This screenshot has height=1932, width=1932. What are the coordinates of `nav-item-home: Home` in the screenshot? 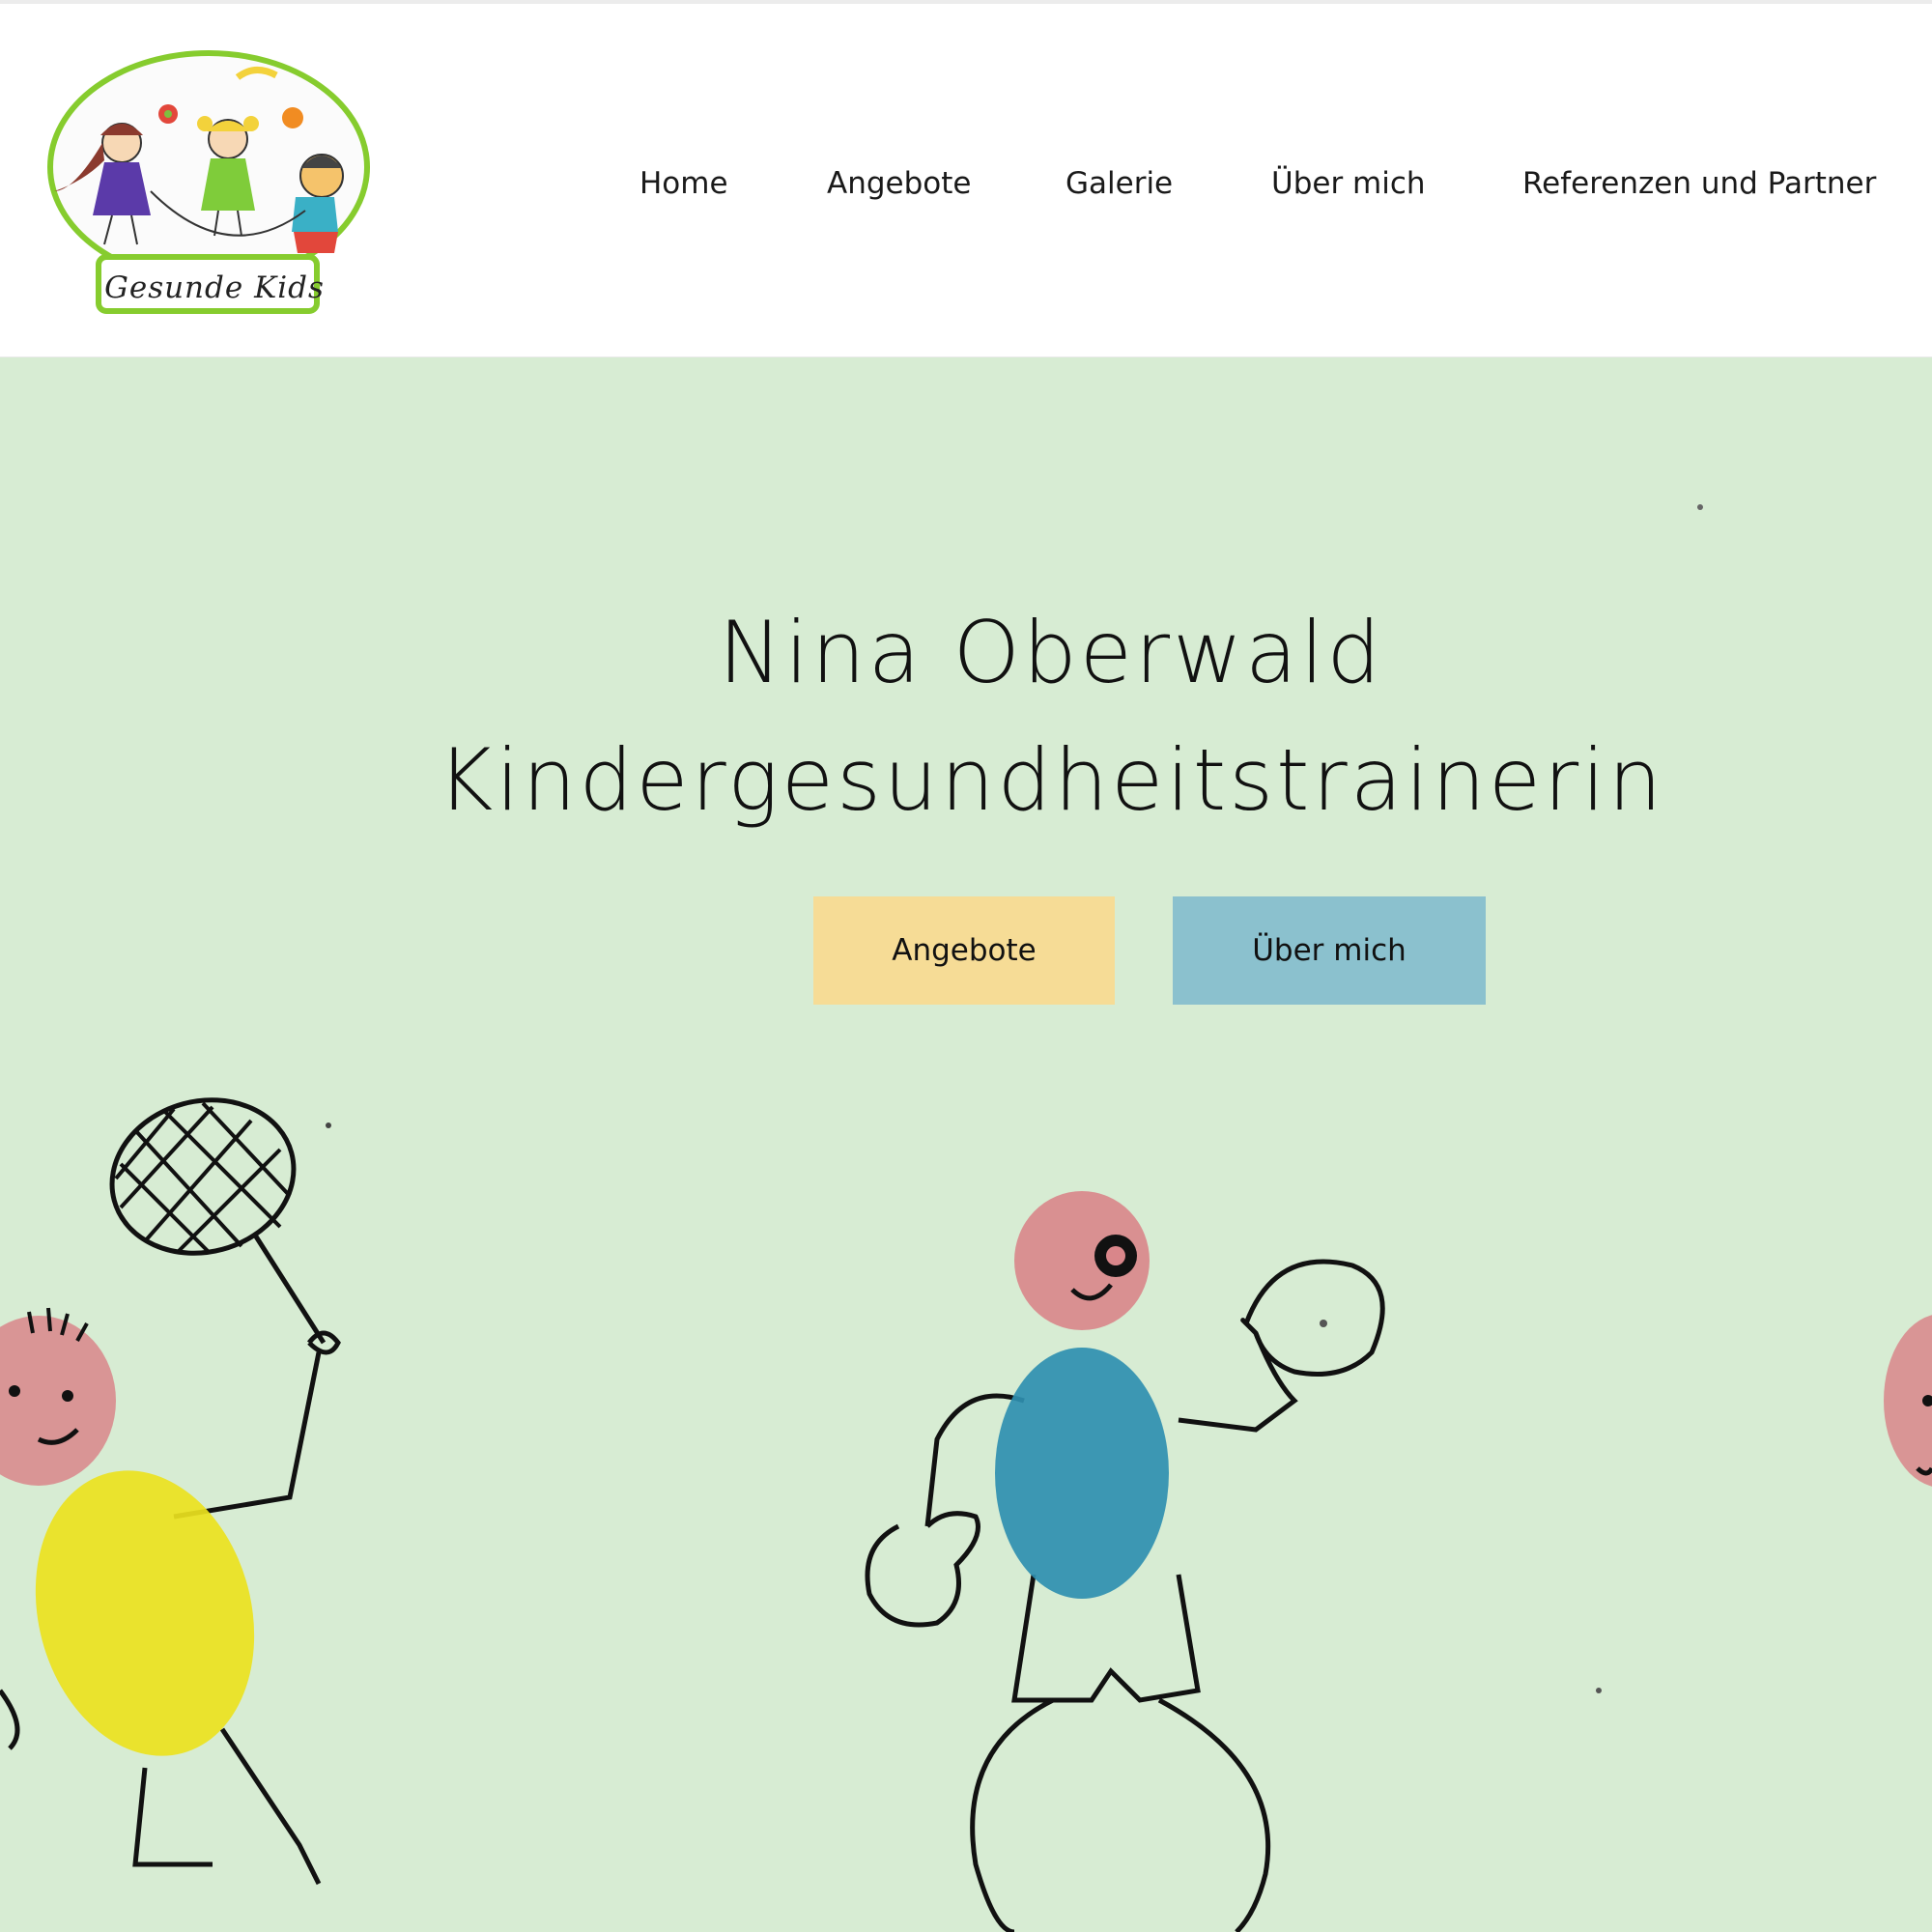 It's located at (683, 183).